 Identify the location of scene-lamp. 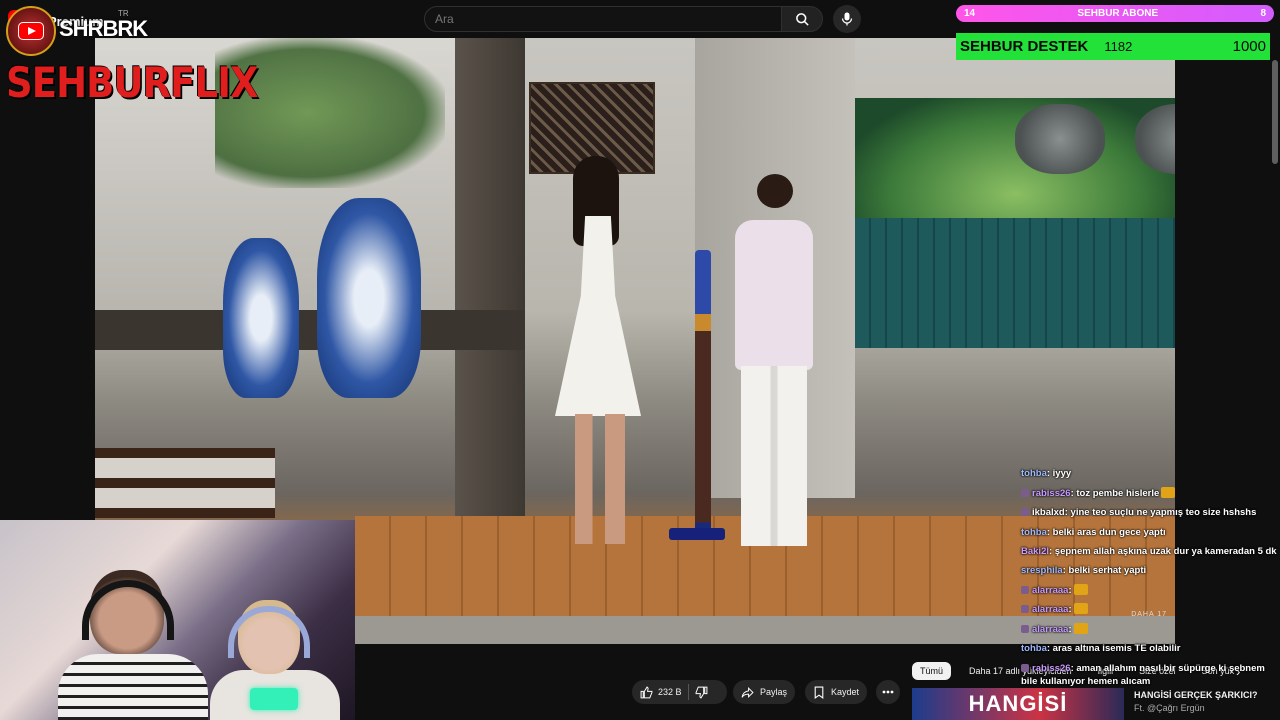
(1060, 139).